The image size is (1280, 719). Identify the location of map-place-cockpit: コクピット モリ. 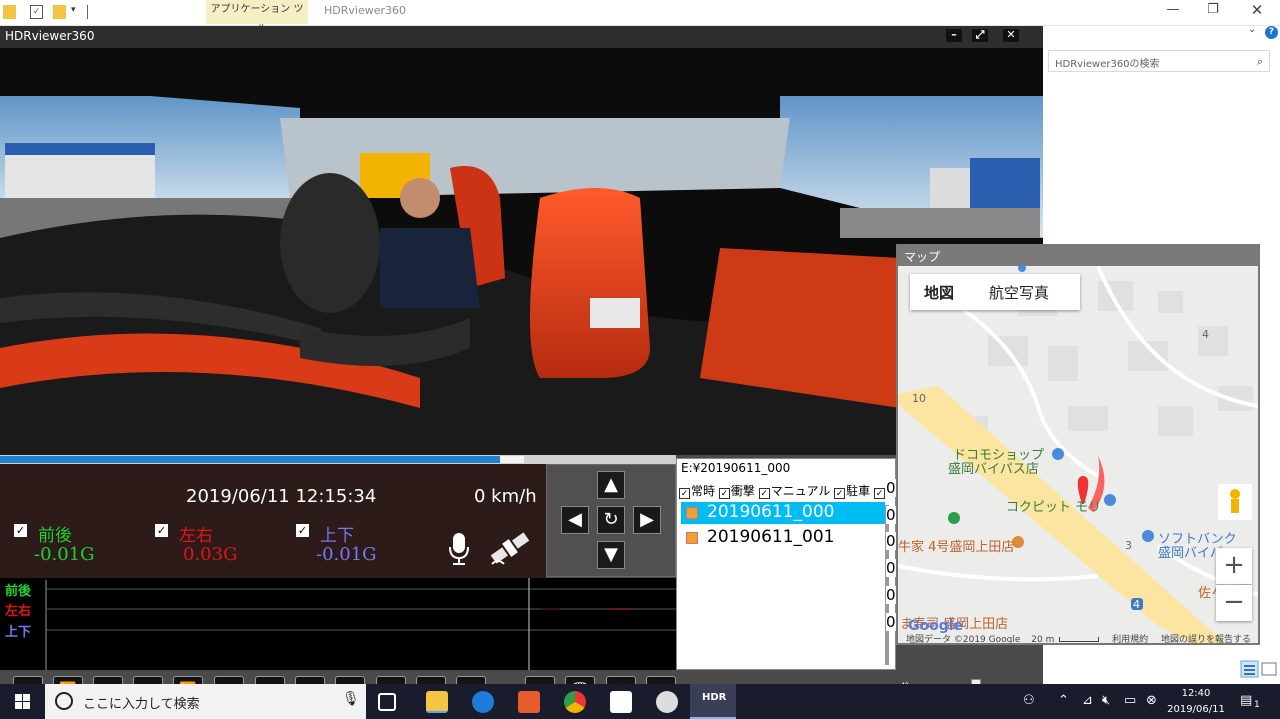
(1053, 505).